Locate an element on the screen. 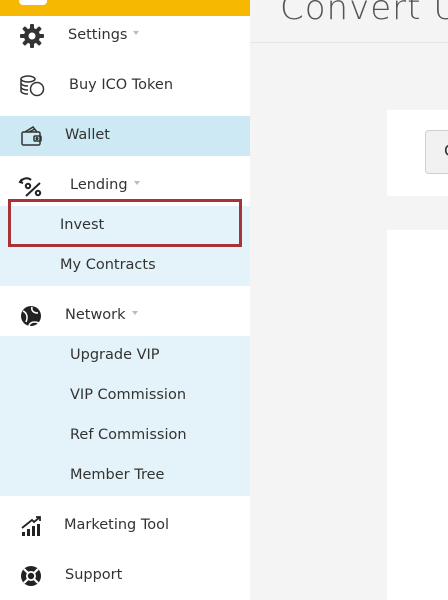 The width and height of the screenshot is (448, 600). top-card: C is located at coordinates (417, 153).